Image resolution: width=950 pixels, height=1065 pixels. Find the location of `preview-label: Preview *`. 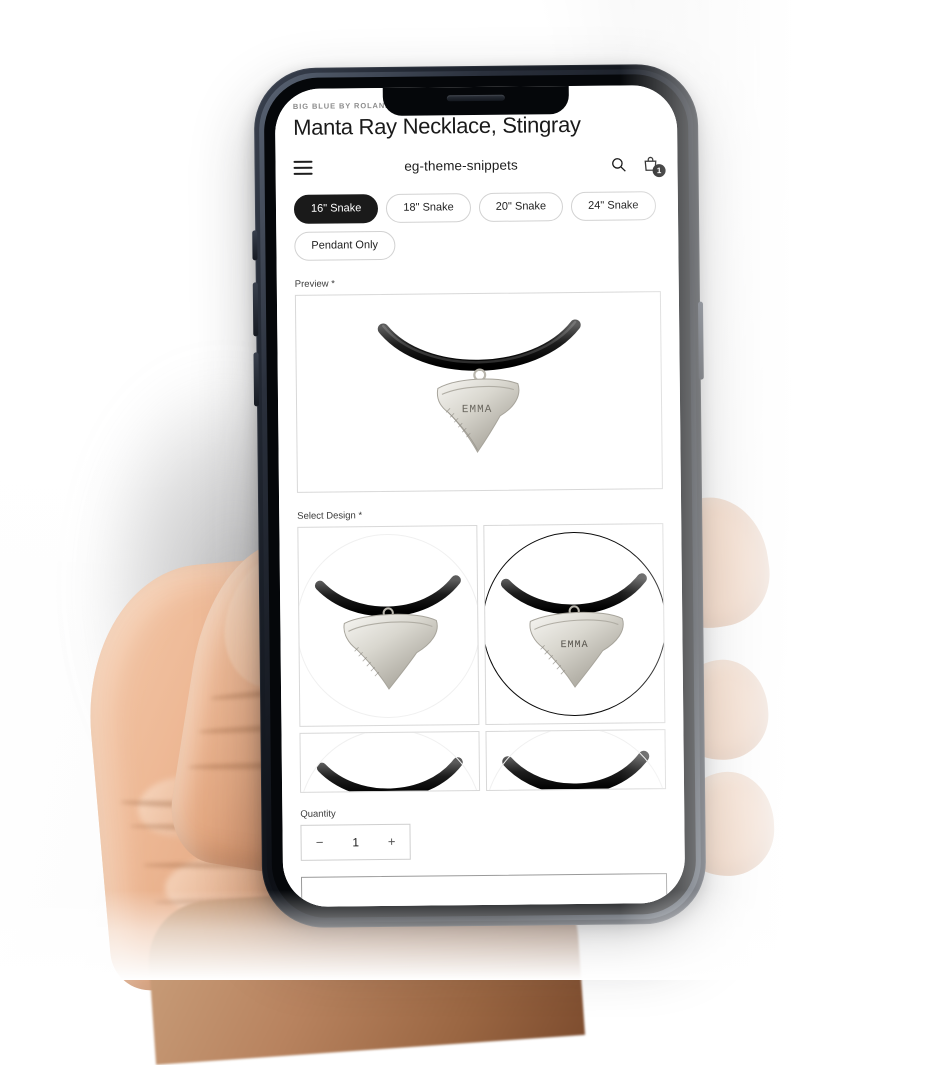

preview-label: Preview * is located at coordinates (314, 284).